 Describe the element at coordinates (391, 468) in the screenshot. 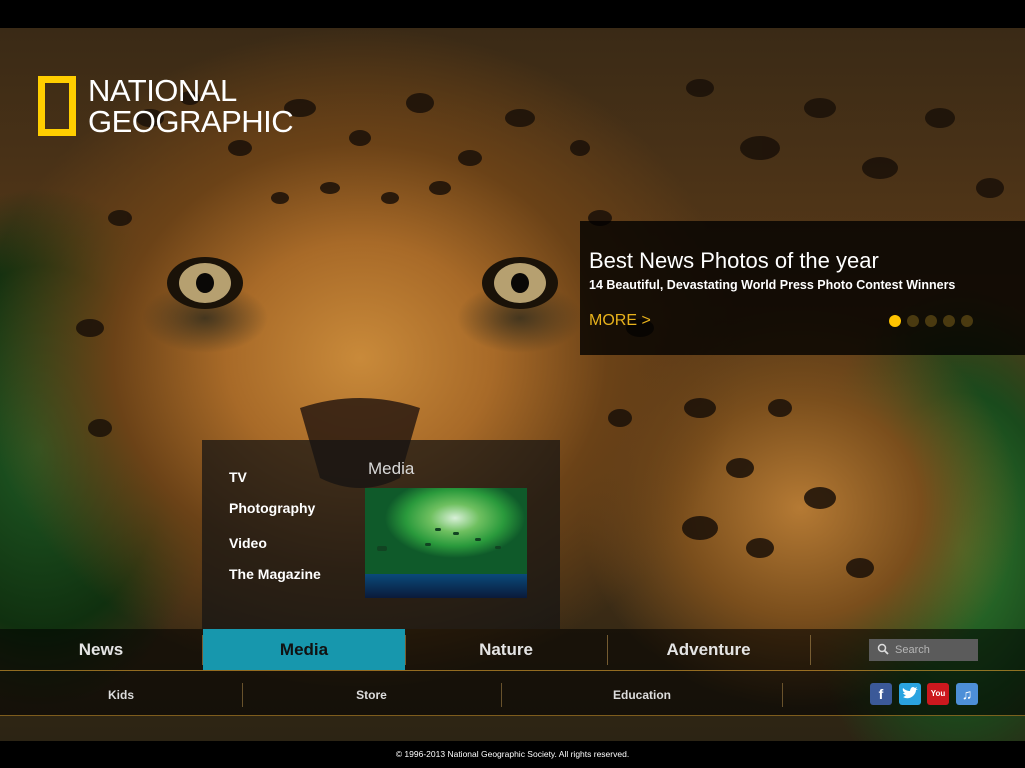

I see `dropdown-heading: Media` at that location.